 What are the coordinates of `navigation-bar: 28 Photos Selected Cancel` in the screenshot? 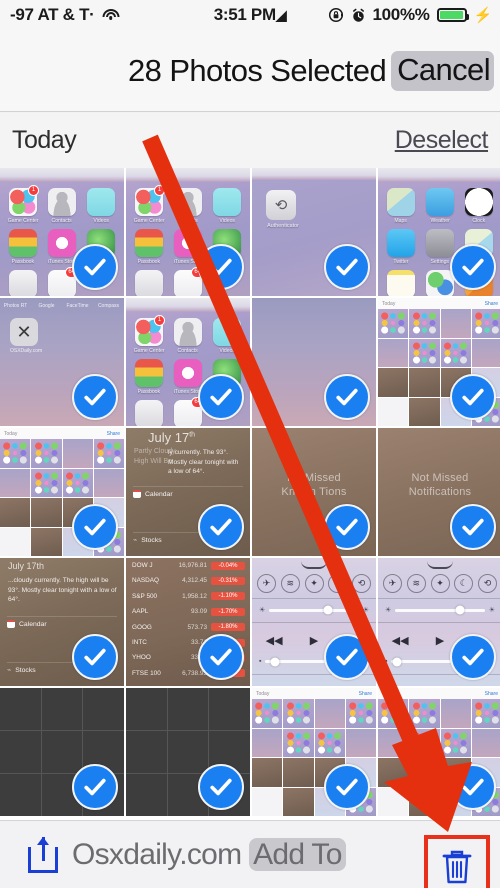 It's located at (250, 71).